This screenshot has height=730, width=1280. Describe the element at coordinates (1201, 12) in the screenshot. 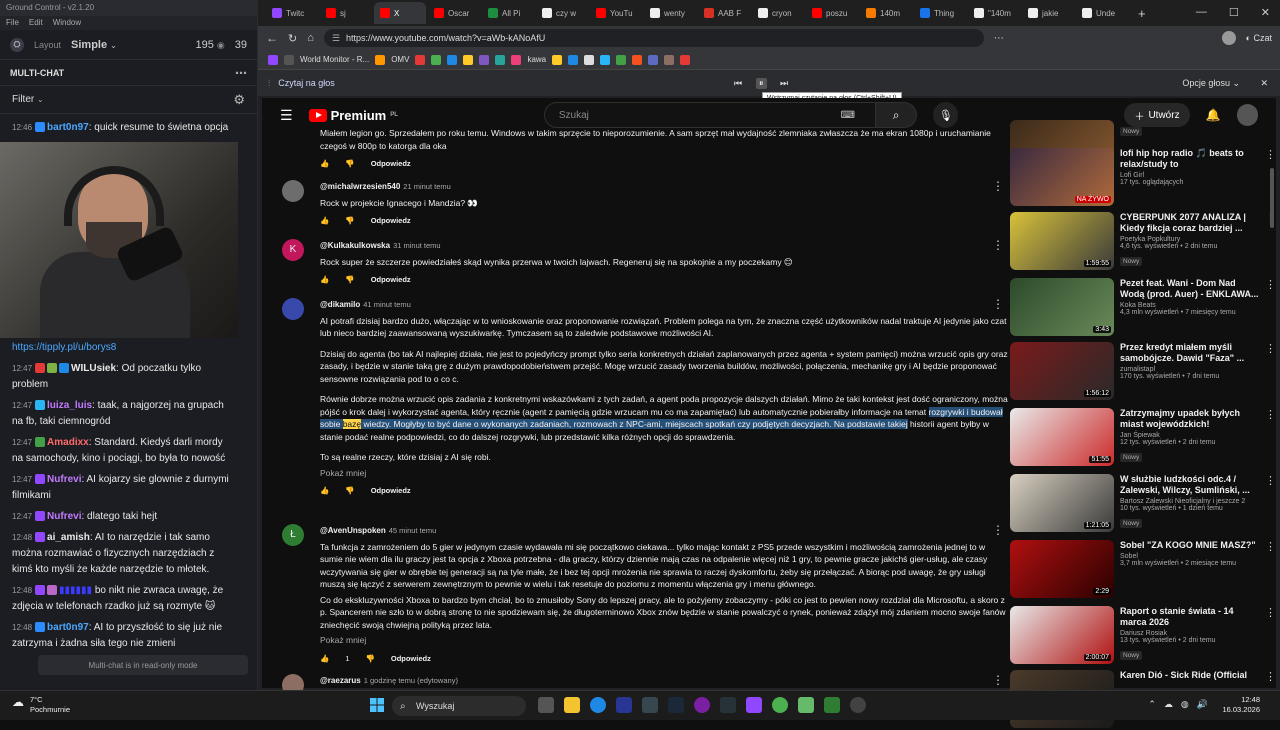

I see `minimize-icon: —` at that location.